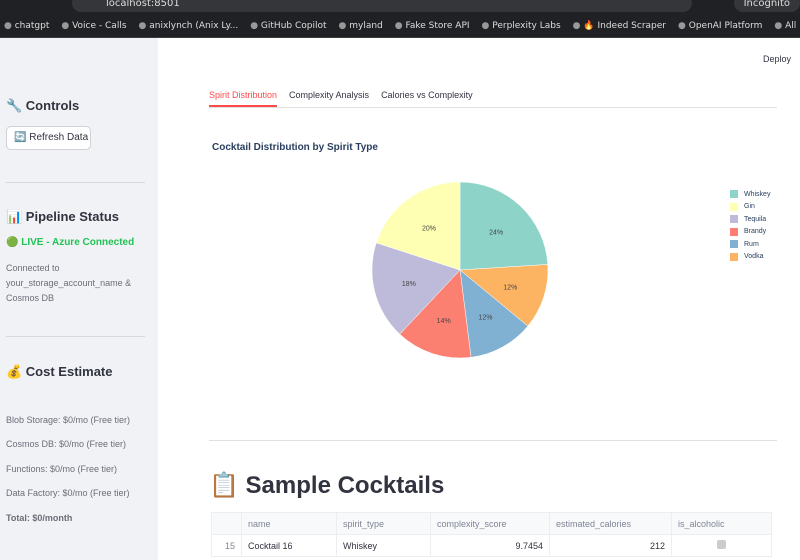  What do you see at coordinates (361, 26) in the screenshot?
I see `bookmark: myland` at bounding box center [361, 26].